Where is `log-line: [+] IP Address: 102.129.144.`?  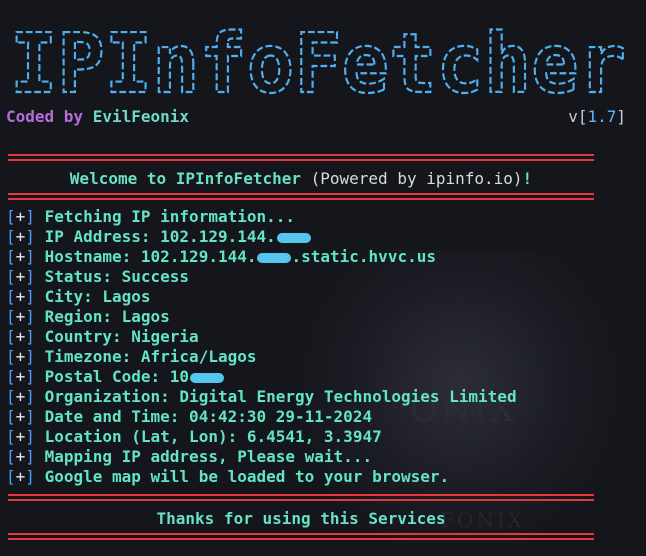
log-line: [+] IP Address: 102.129.144. is located at coordinates (261, 237).